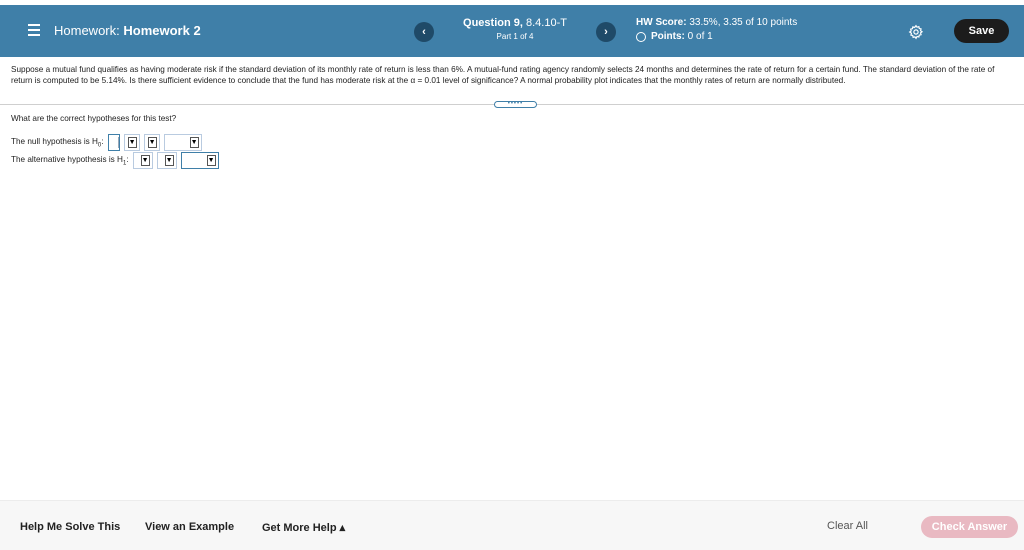 The width and height of the screenshot is (1024, 550). What do you see at coordinates (641, 36) in the screenshot?
I see `circle-icon` at bounding box center [641, 36].